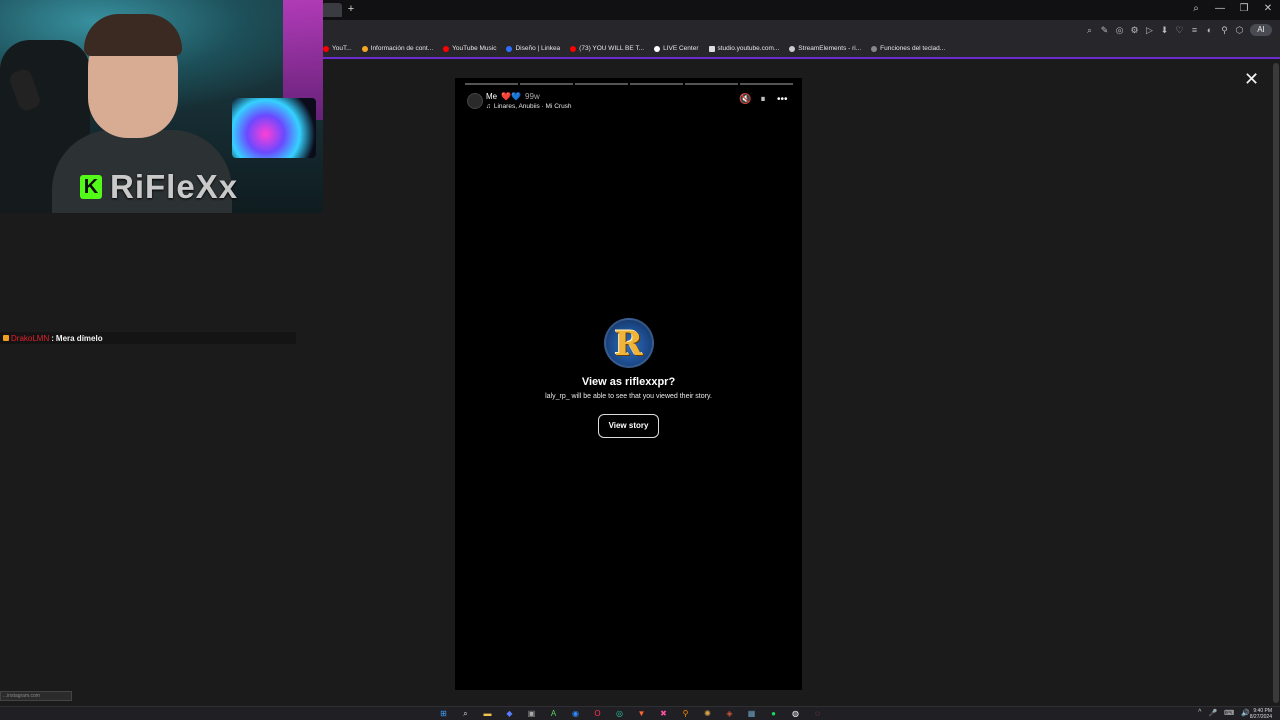 This screenshot has height=720, width=1280. What do you see at coordinates (1224, 30) in the screenshot?
I see `profile-icon: ⚲` at bounding box center [1224, 30].